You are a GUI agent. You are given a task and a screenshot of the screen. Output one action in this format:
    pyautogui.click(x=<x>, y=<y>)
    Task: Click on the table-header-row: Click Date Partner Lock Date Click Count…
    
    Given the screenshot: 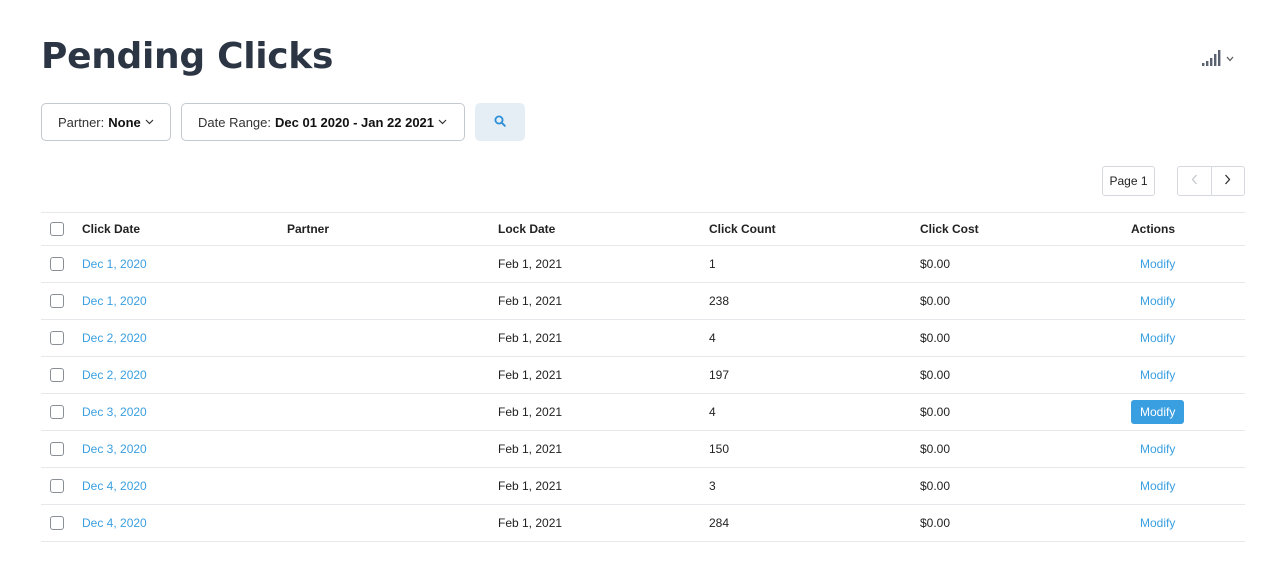 What is the action you would take?
    pyautogui.click(x=643, y=229)
    